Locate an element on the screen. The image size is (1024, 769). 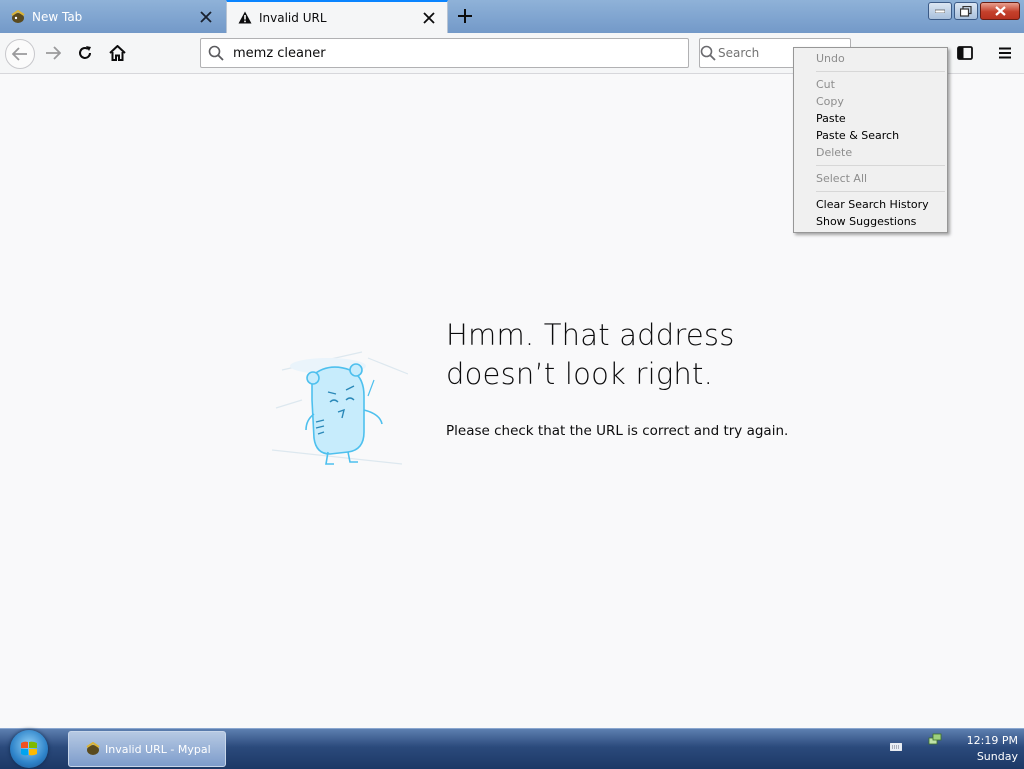
main-menu-button is located at coordinates (1005, 53).